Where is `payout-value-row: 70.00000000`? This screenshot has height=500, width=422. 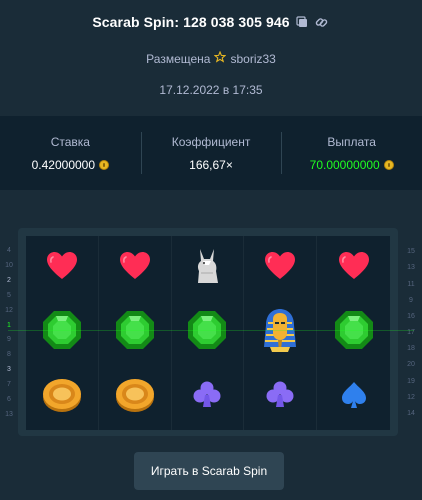
payout-value-row: 70.00000000 is located at coordinates (352, 165).